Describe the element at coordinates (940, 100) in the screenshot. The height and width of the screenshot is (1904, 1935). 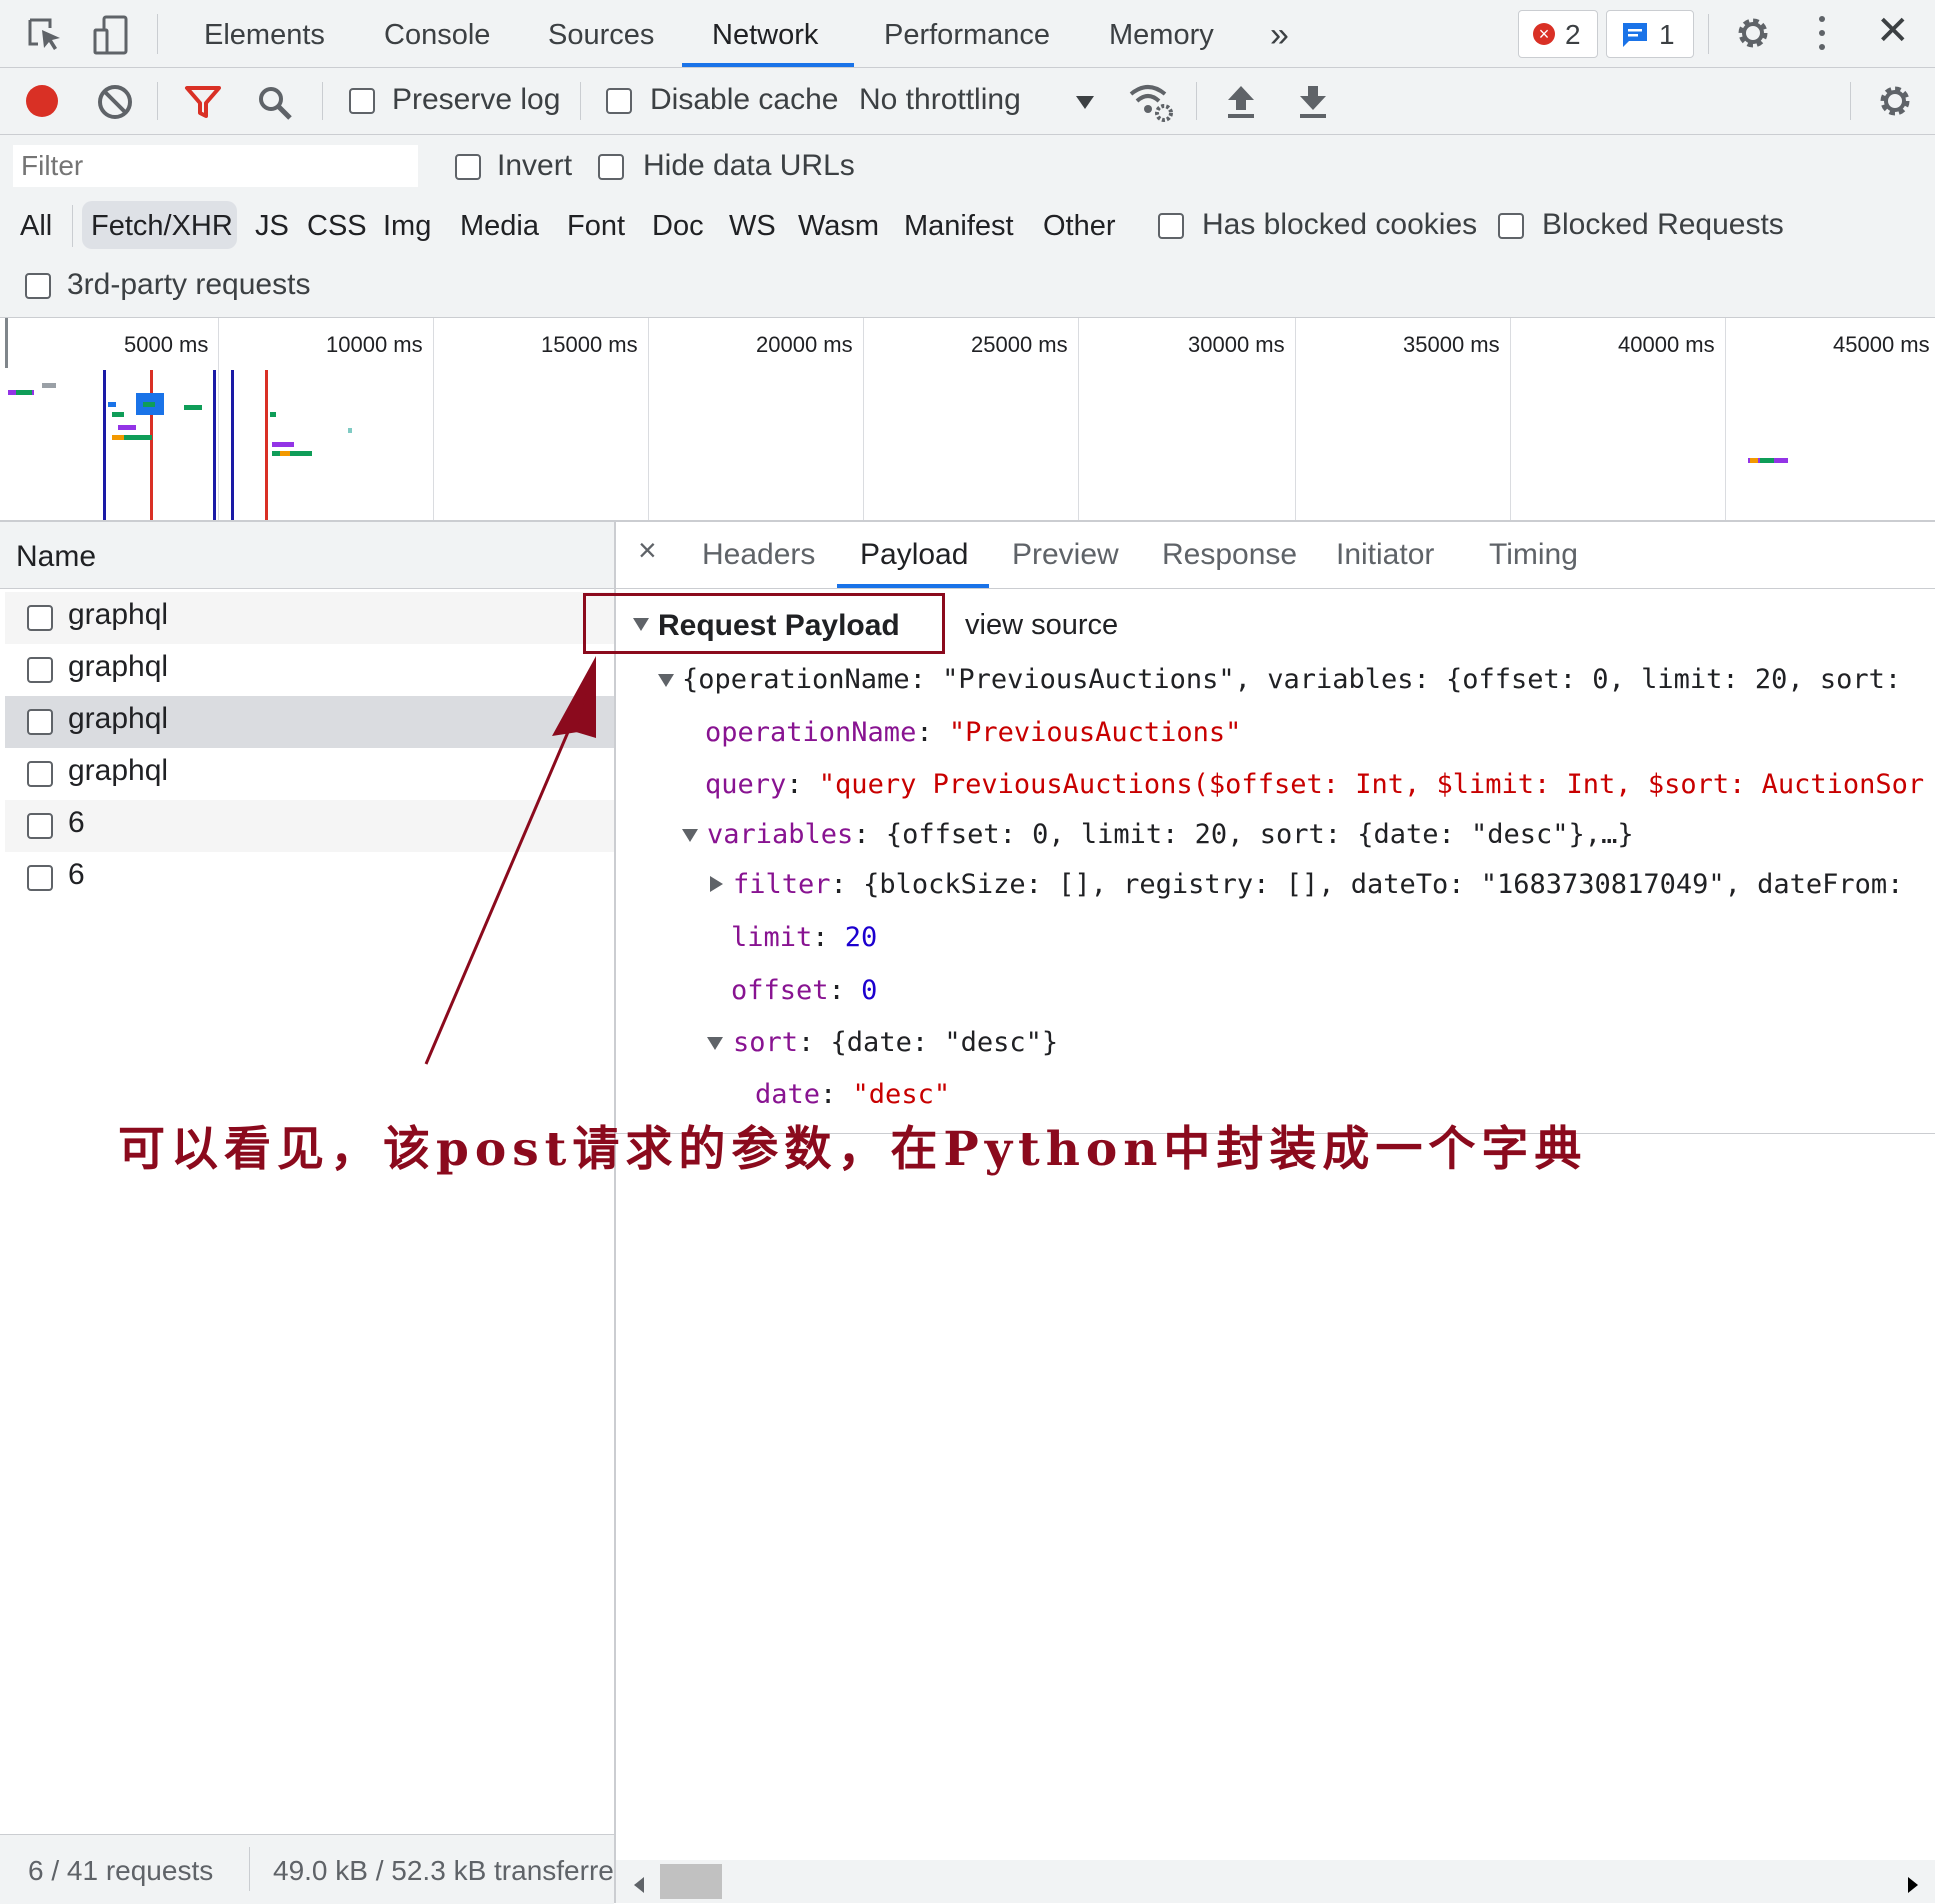
I see `throttling-select: No throttling` at that location.